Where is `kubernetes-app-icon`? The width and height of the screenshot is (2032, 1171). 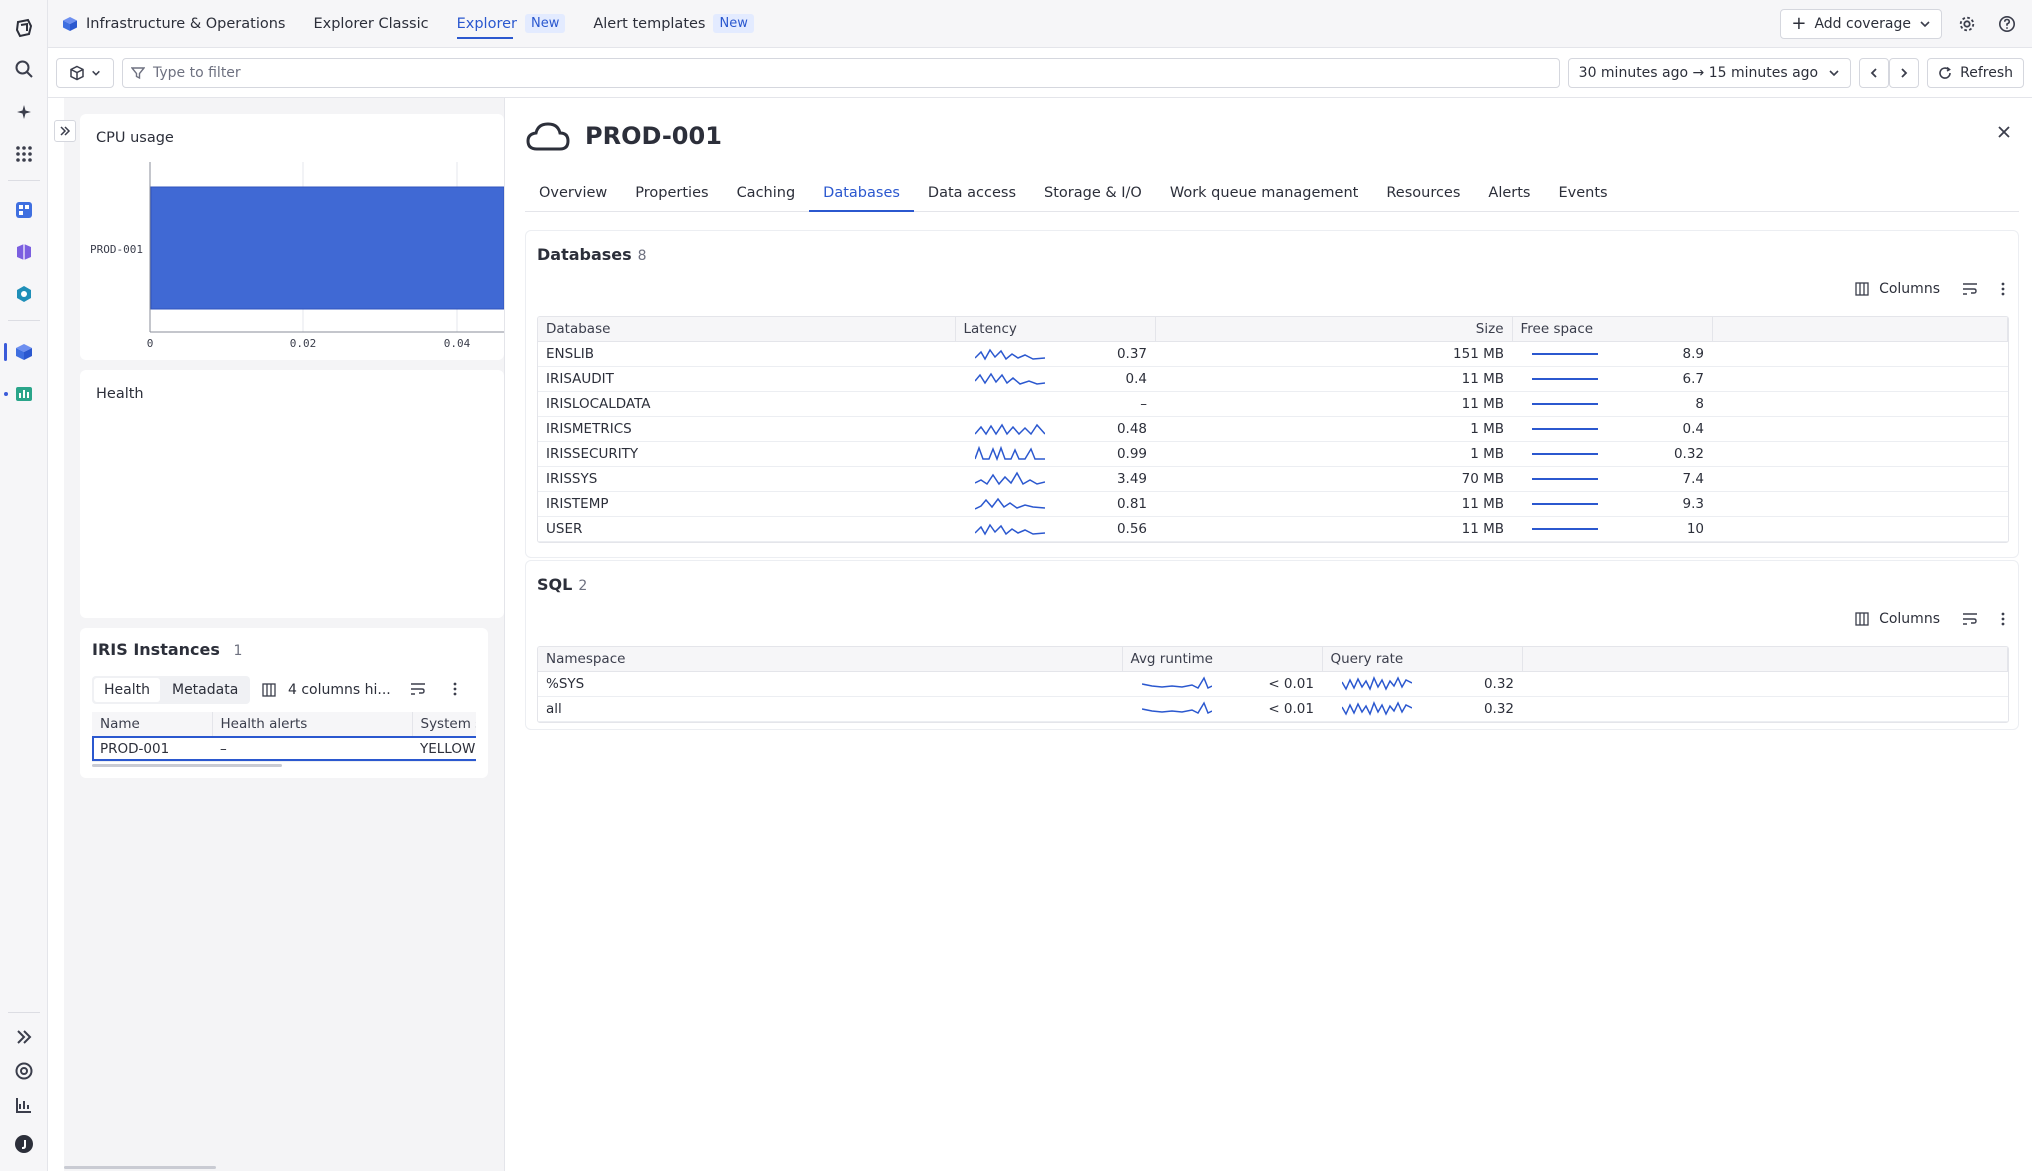
kubernetes-app-icon is located at coordinates (24, 294).